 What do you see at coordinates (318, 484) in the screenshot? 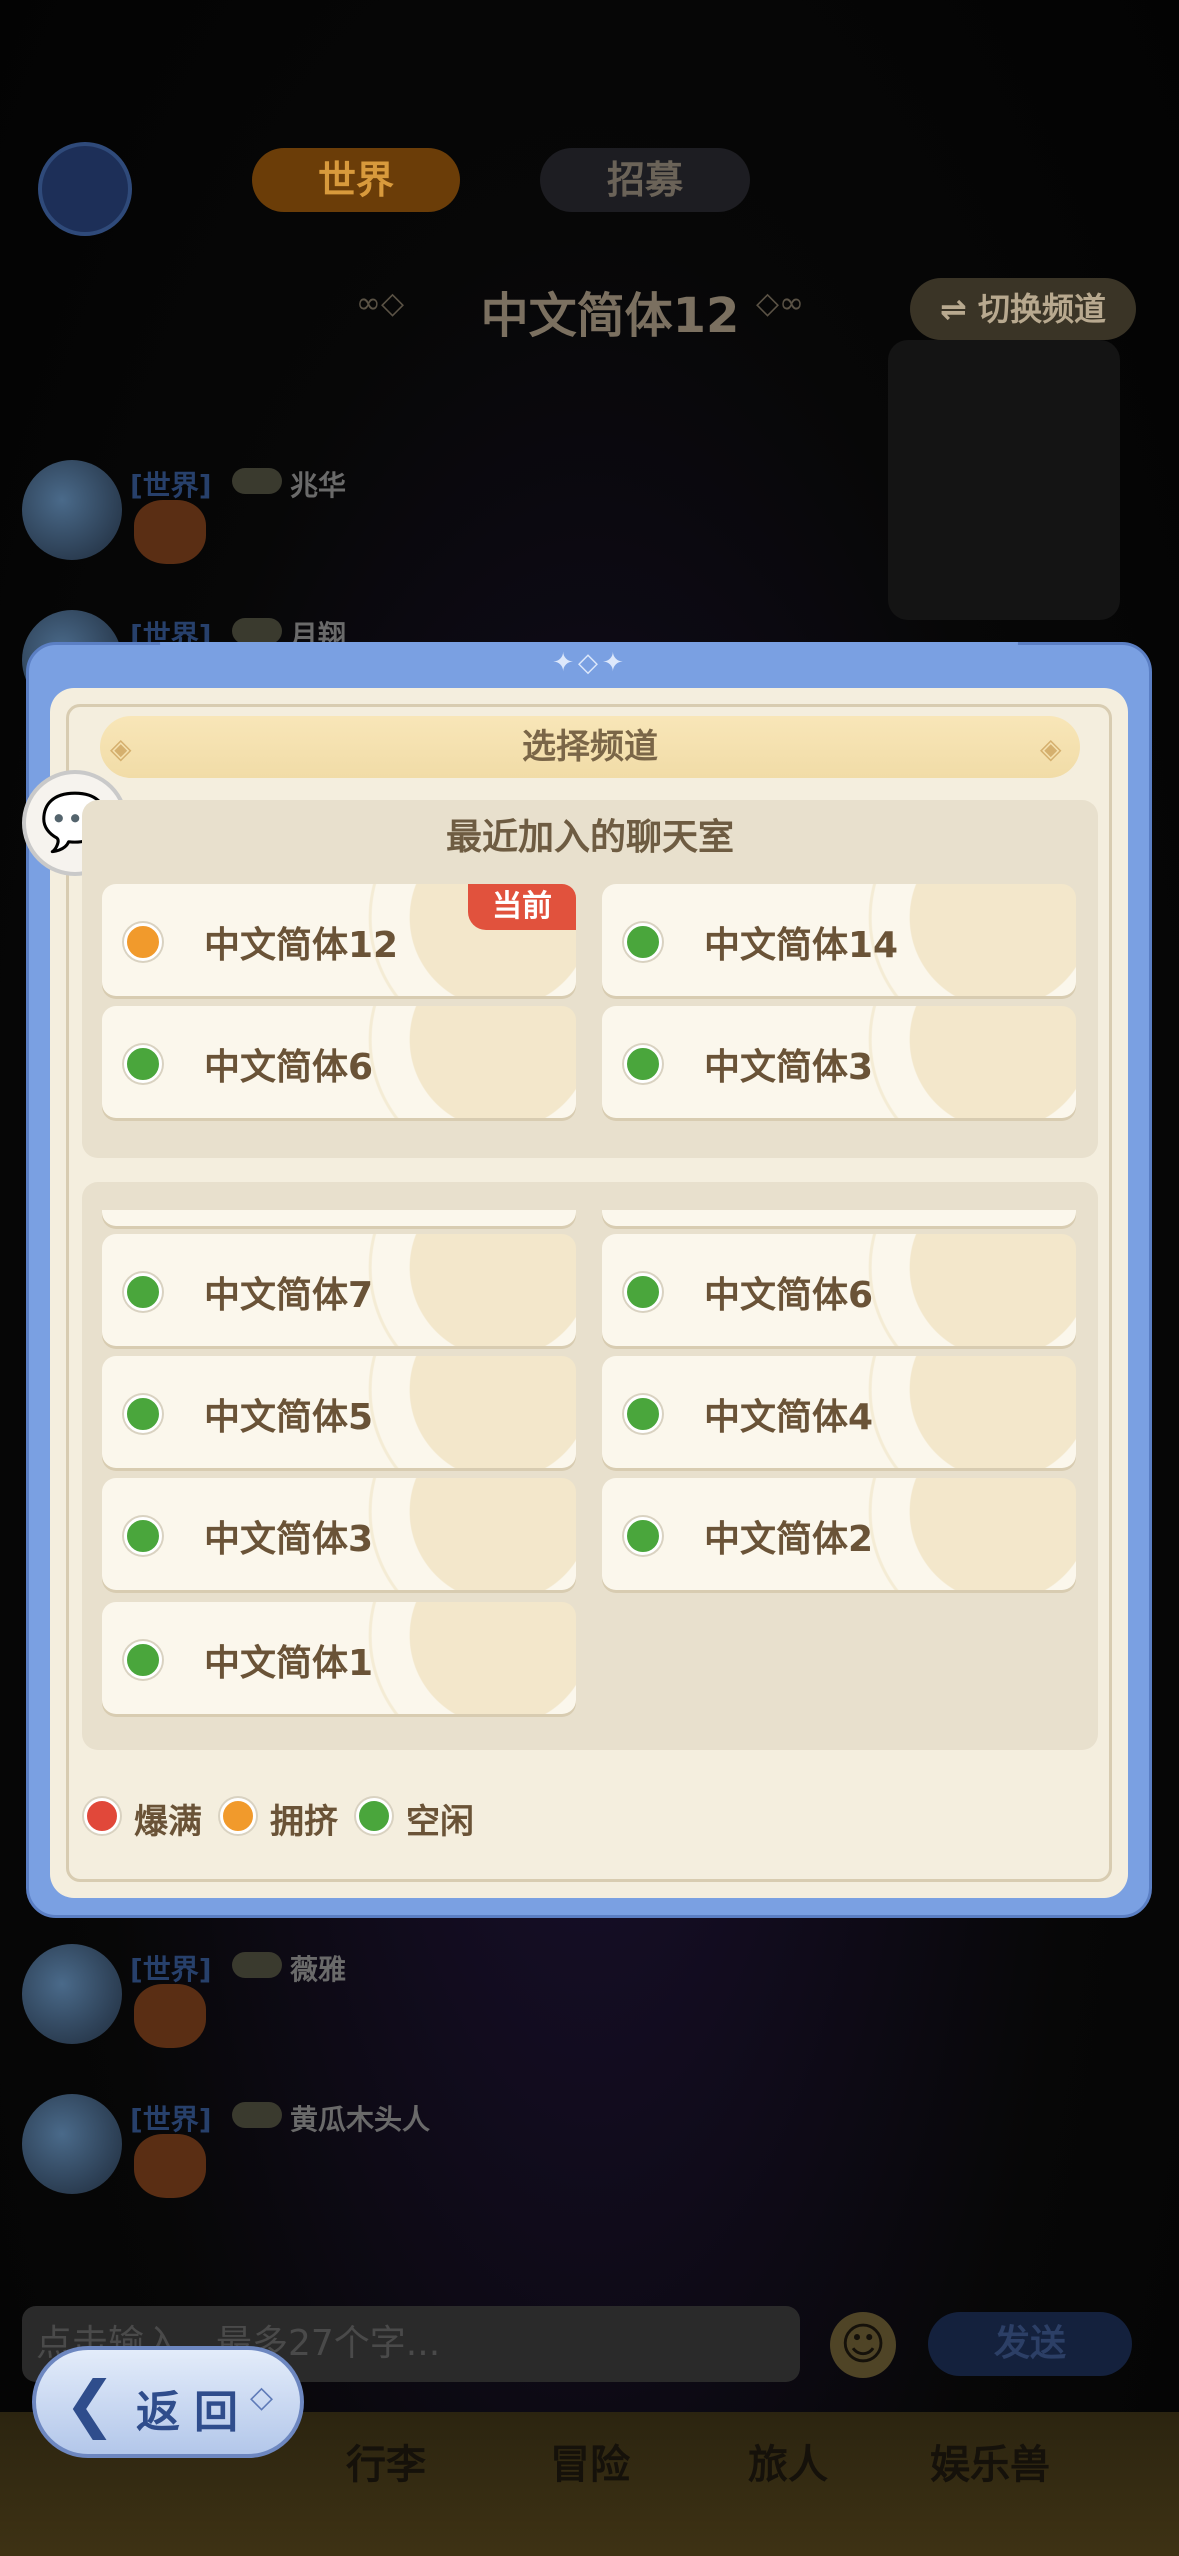
I see `sender-name: 兆华` at bounding box center [318, 484].